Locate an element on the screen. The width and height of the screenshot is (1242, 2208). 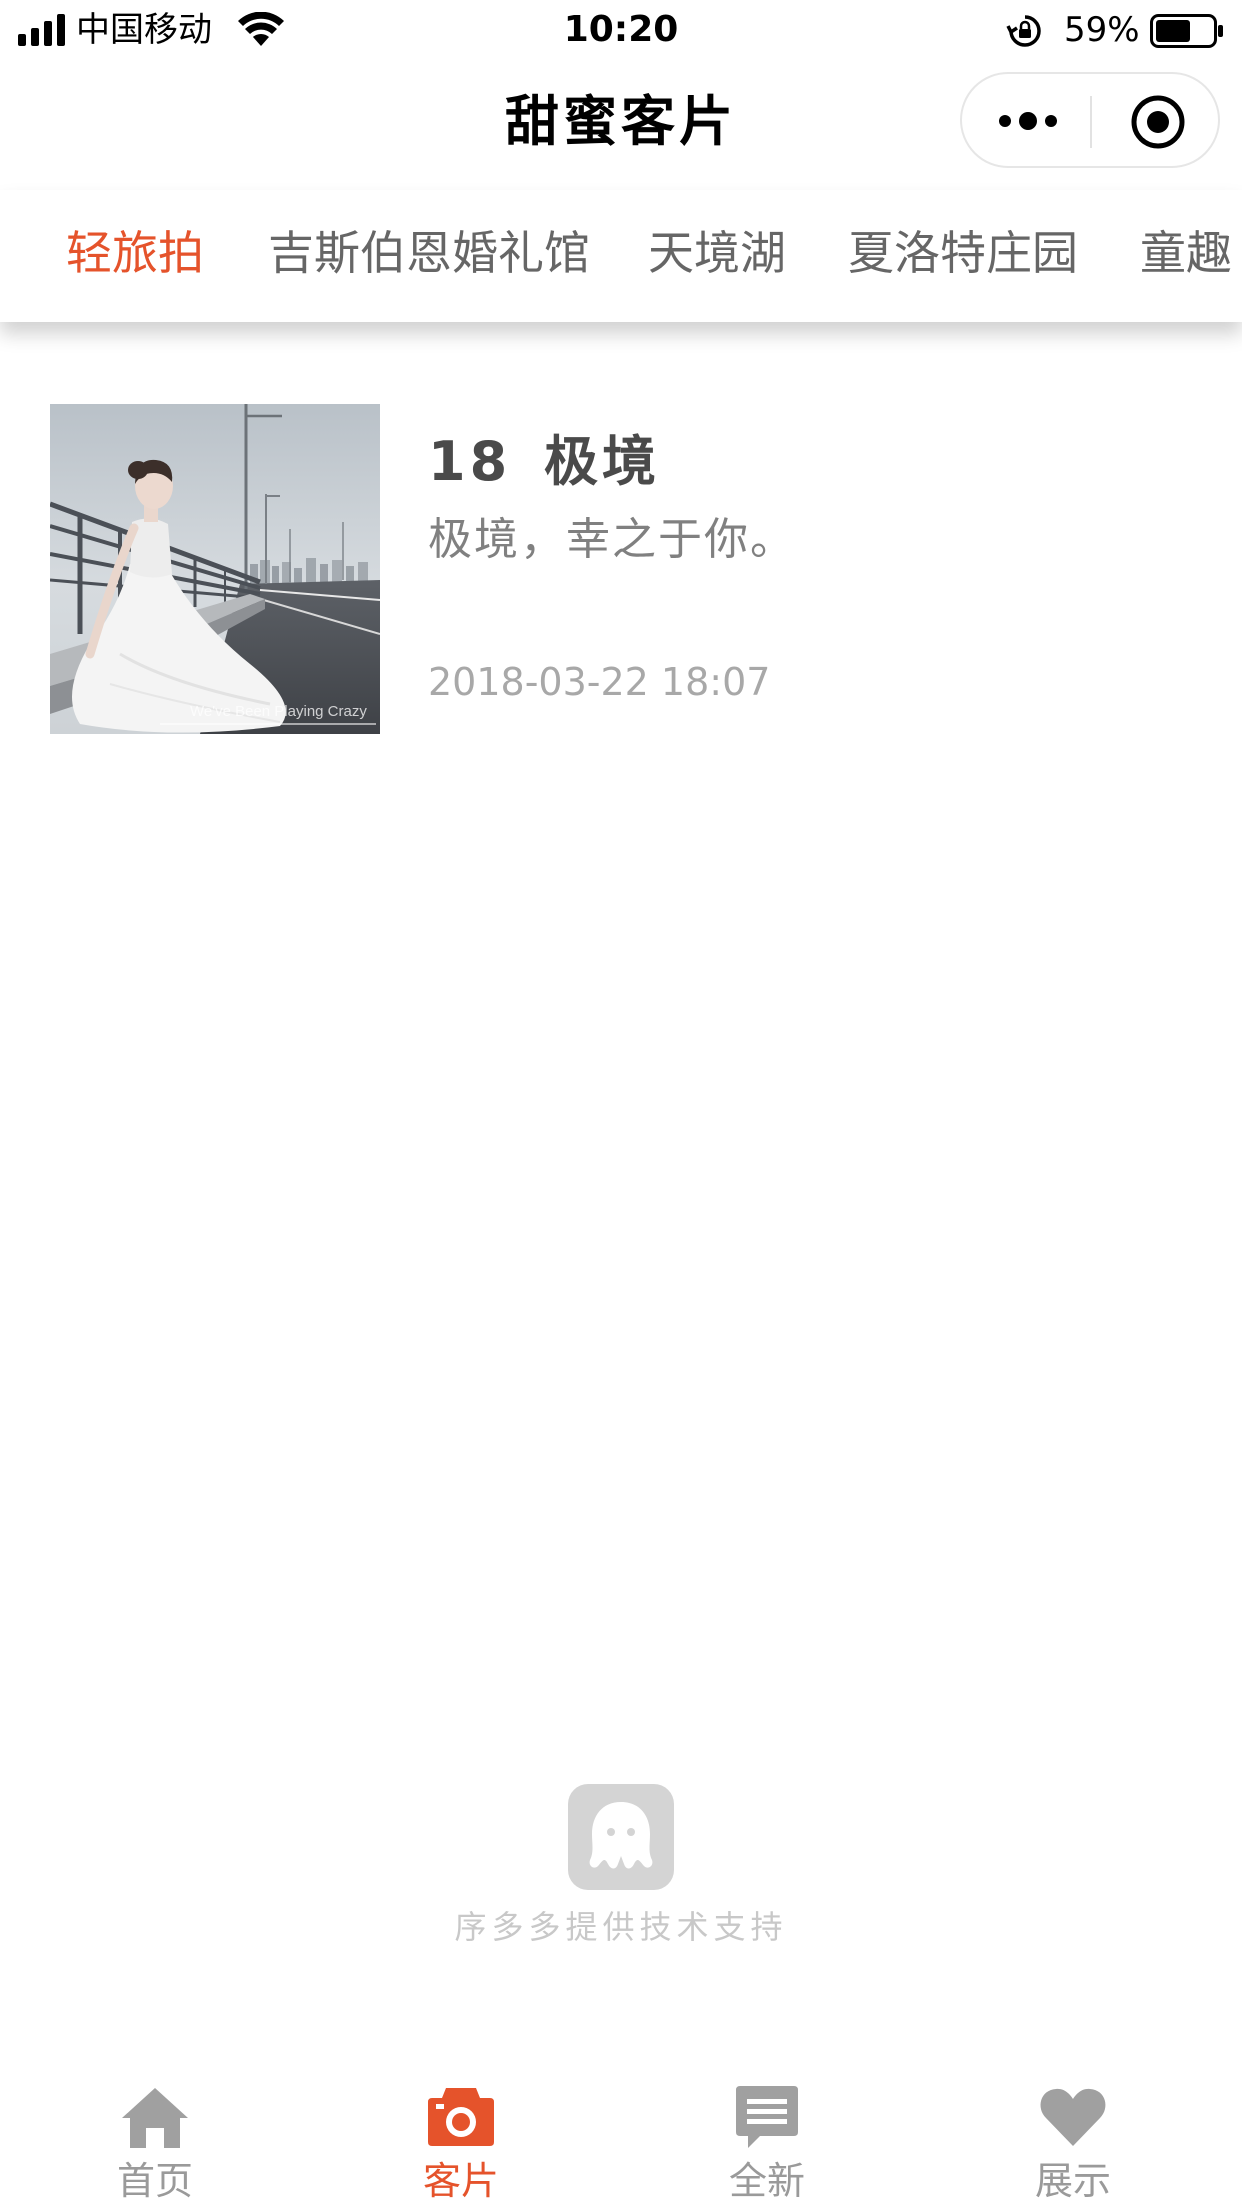
capsule-divider is located at coordinates (1091, 122).